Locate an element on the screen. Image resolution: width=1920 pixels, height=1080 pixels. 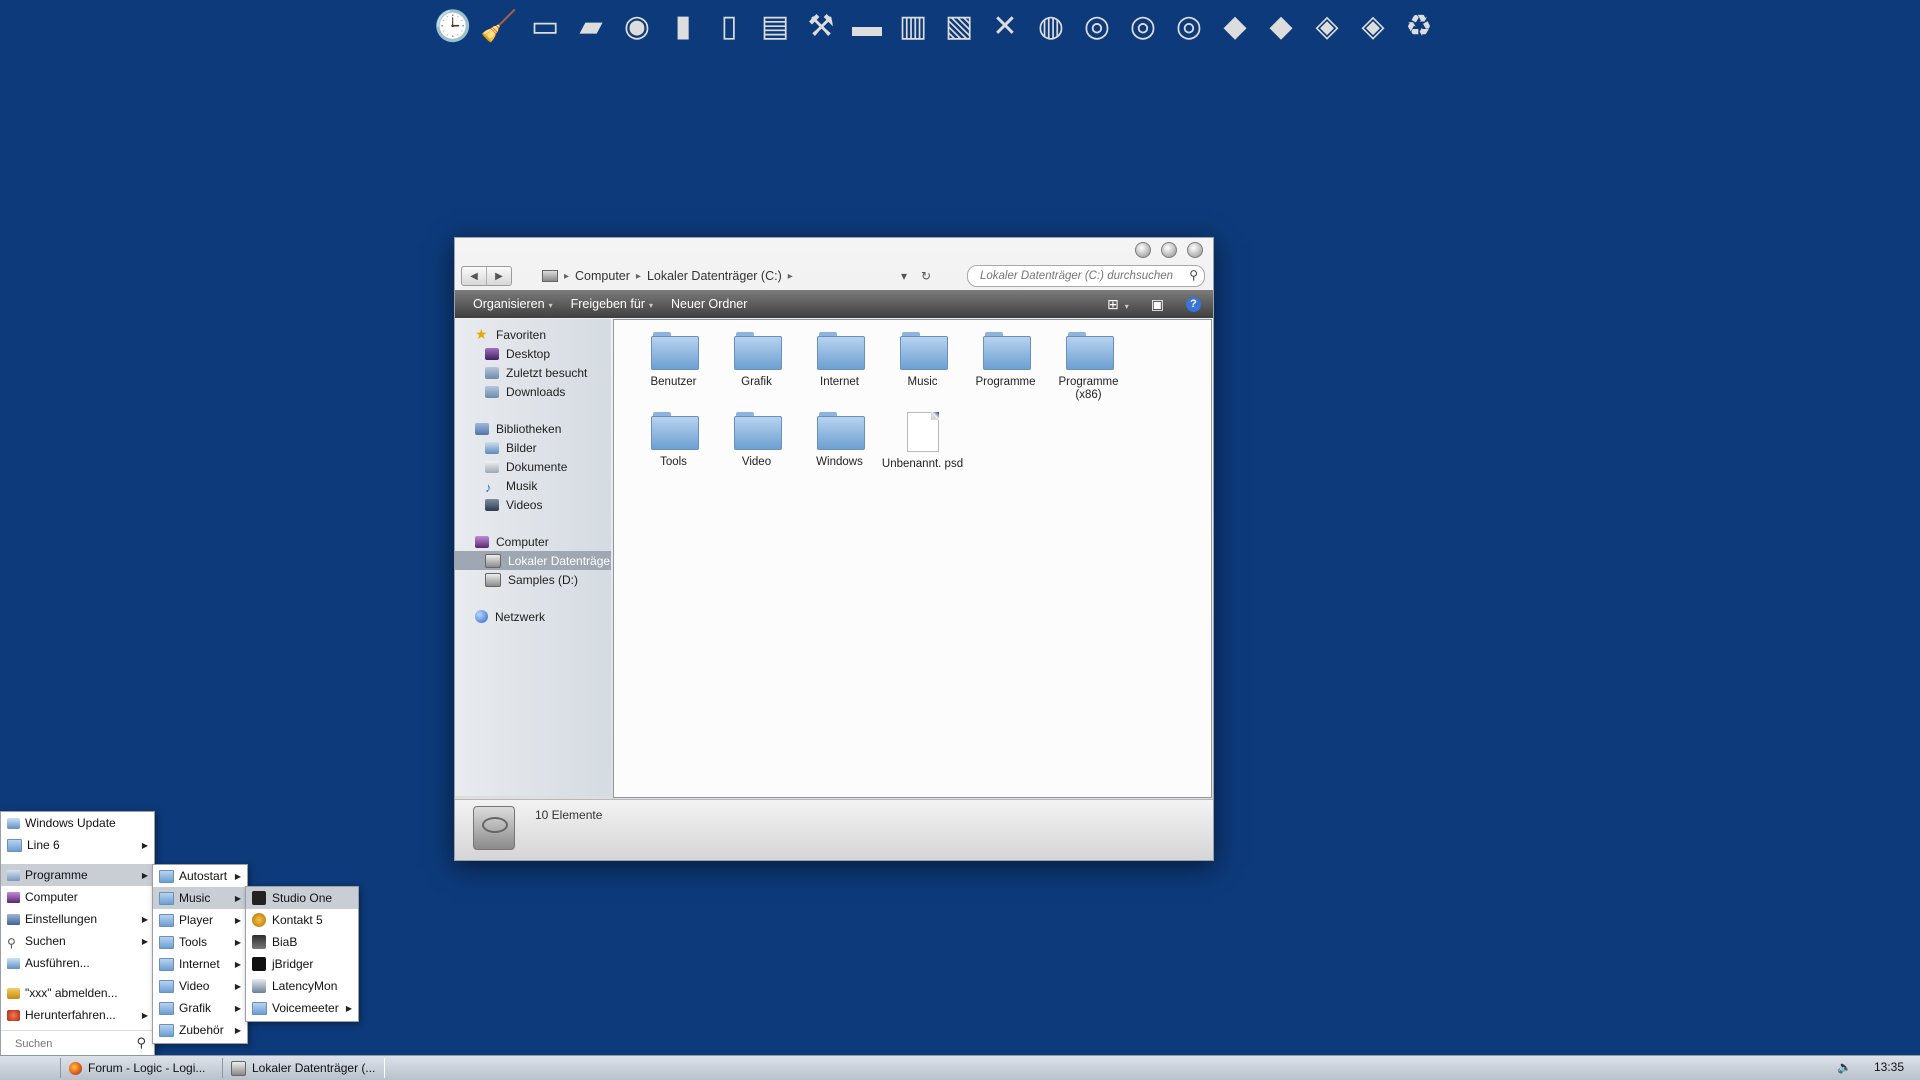
picture-frame-icon: ▰ is located at coordinates (591, 27).